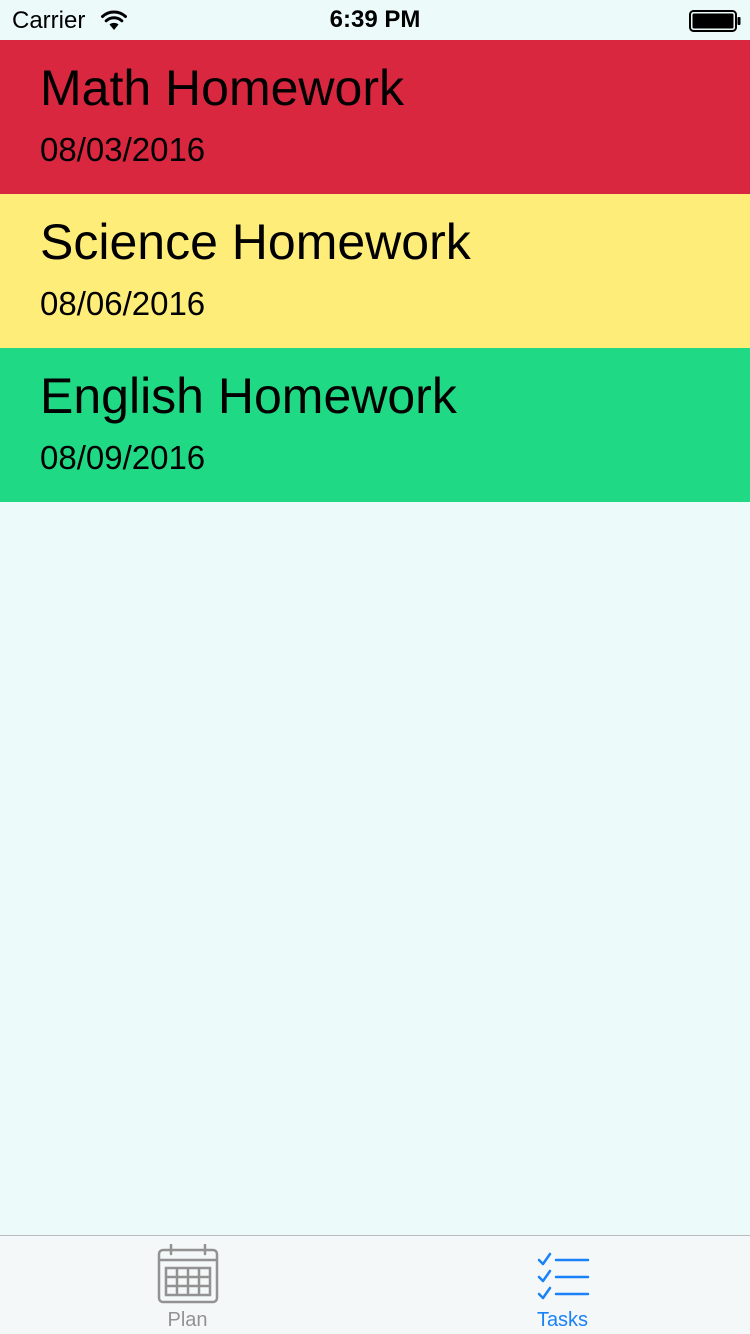 Image resolution: width=750 pixels, height=1334 pixels. I want to click on checklist-icon, so click(563, 1276).